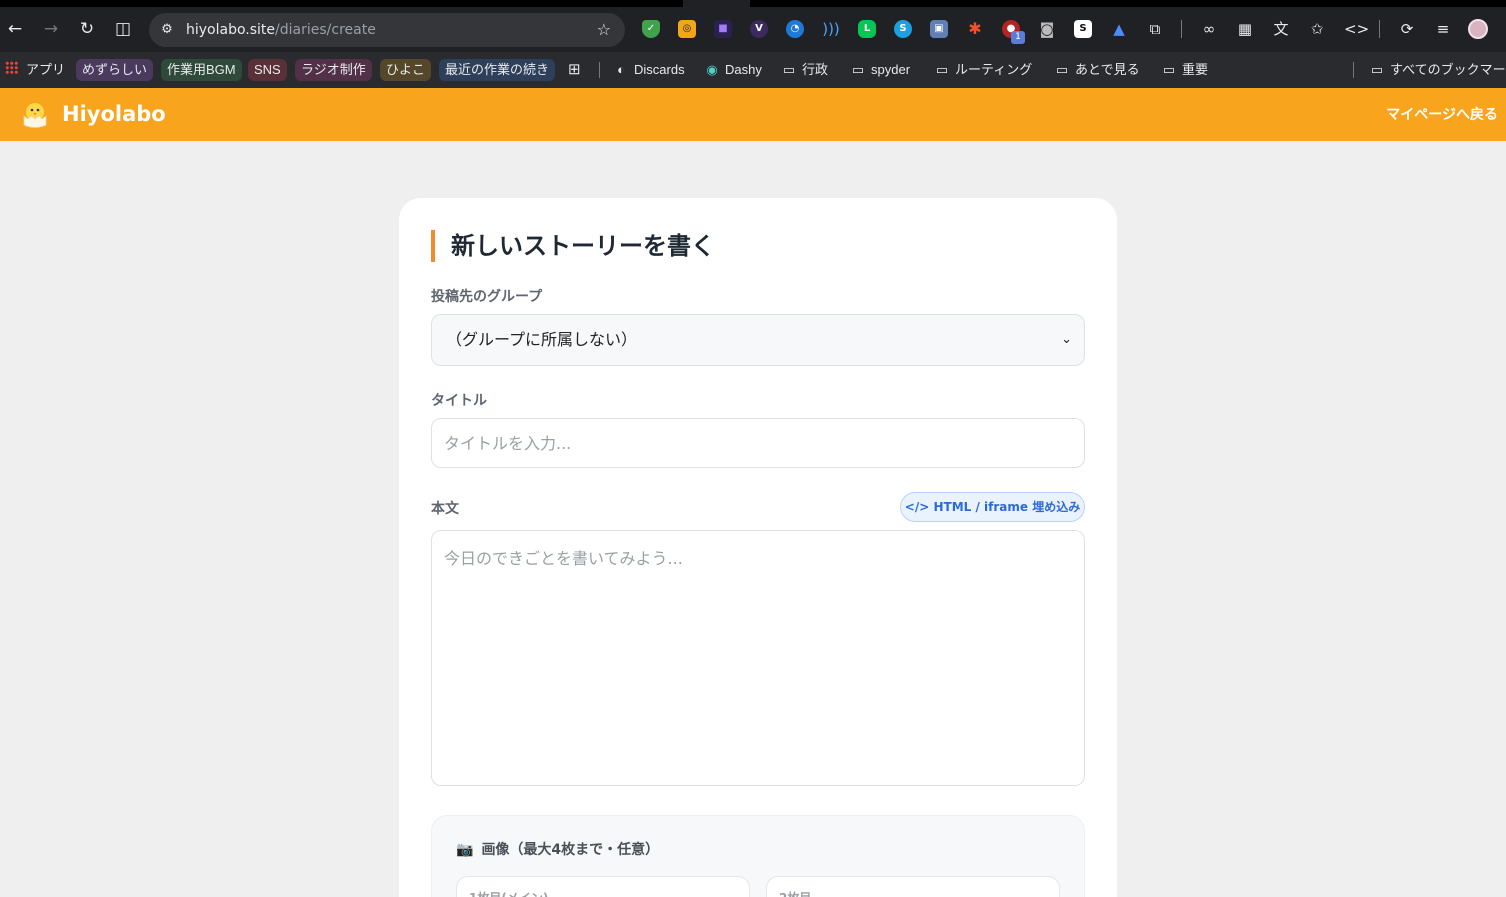 The image size is (1506, 897). I want to click on bookmark-discards: ◐ Discards, so click(649, 70).